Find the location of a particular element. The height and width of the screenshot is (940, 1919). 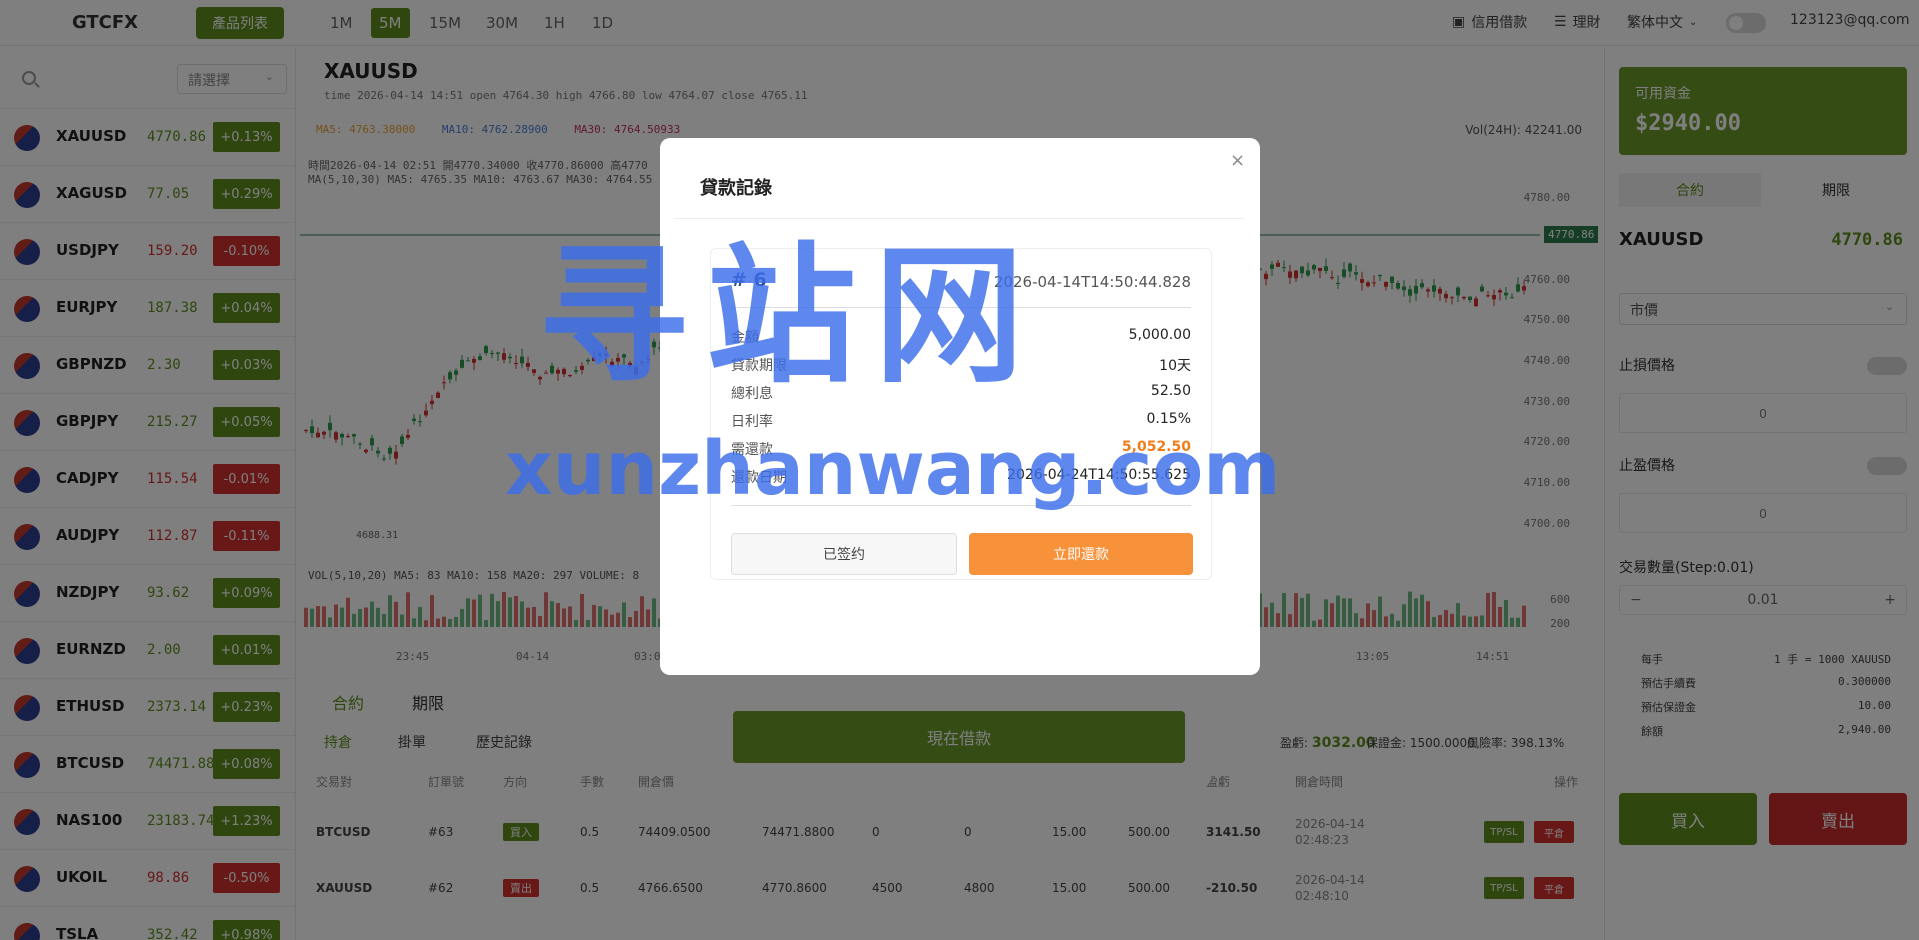

watermark-logo: 寻站网 is located at coordinates (789, 317).